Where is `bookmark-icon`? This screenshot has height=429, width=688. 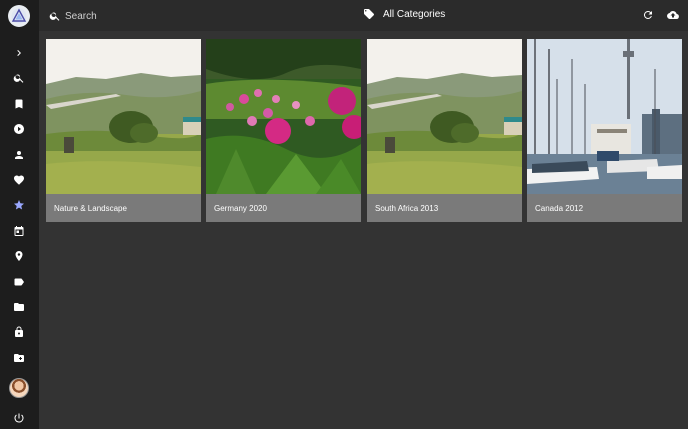
bookmark-icon is located at coordinates (19, 104).